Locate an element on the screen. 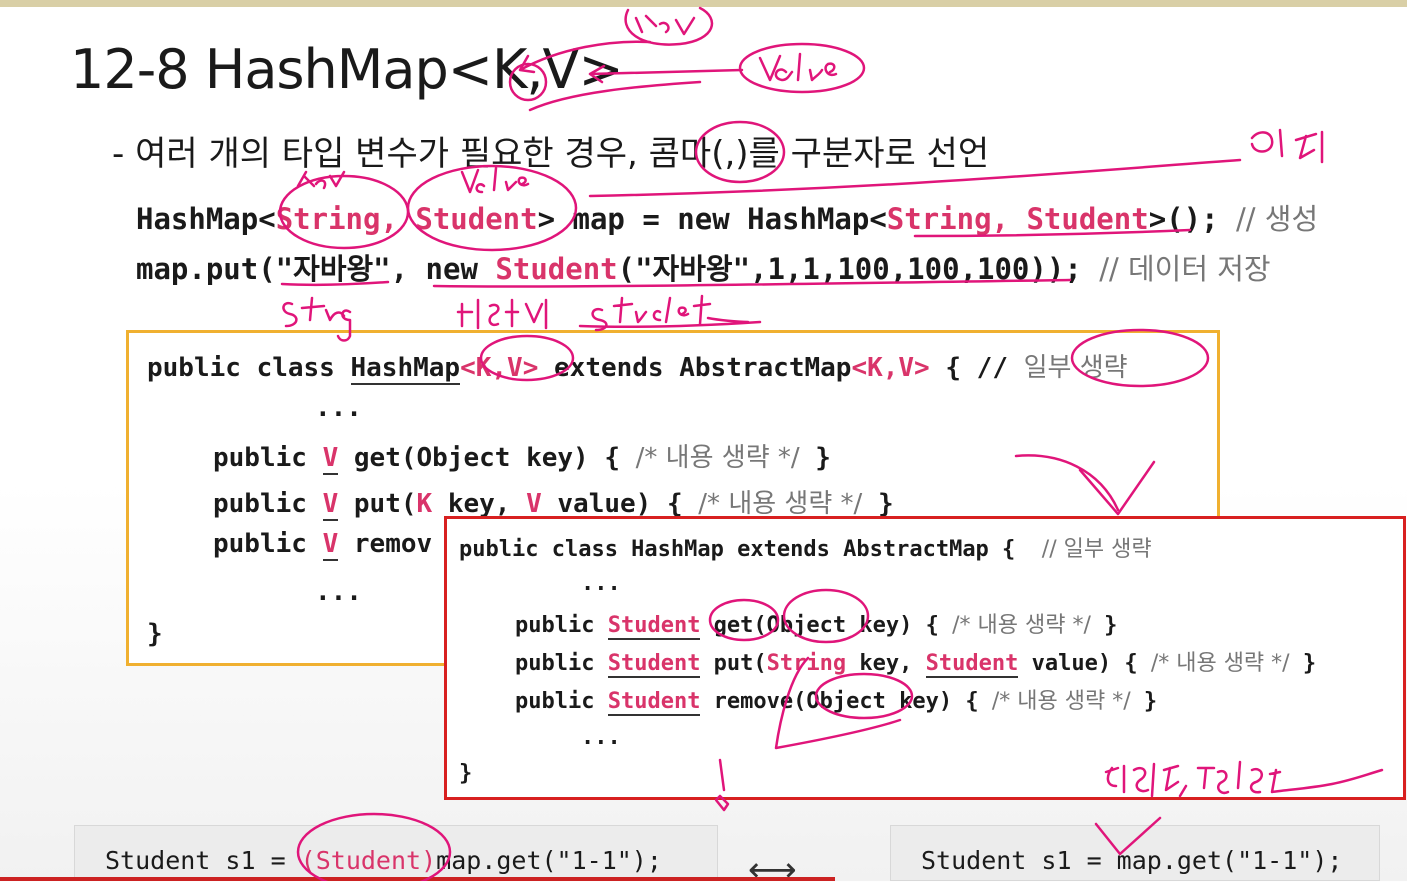 This screenshot has width=1407, height=890. student-circle is located at coordinates (492, 208).